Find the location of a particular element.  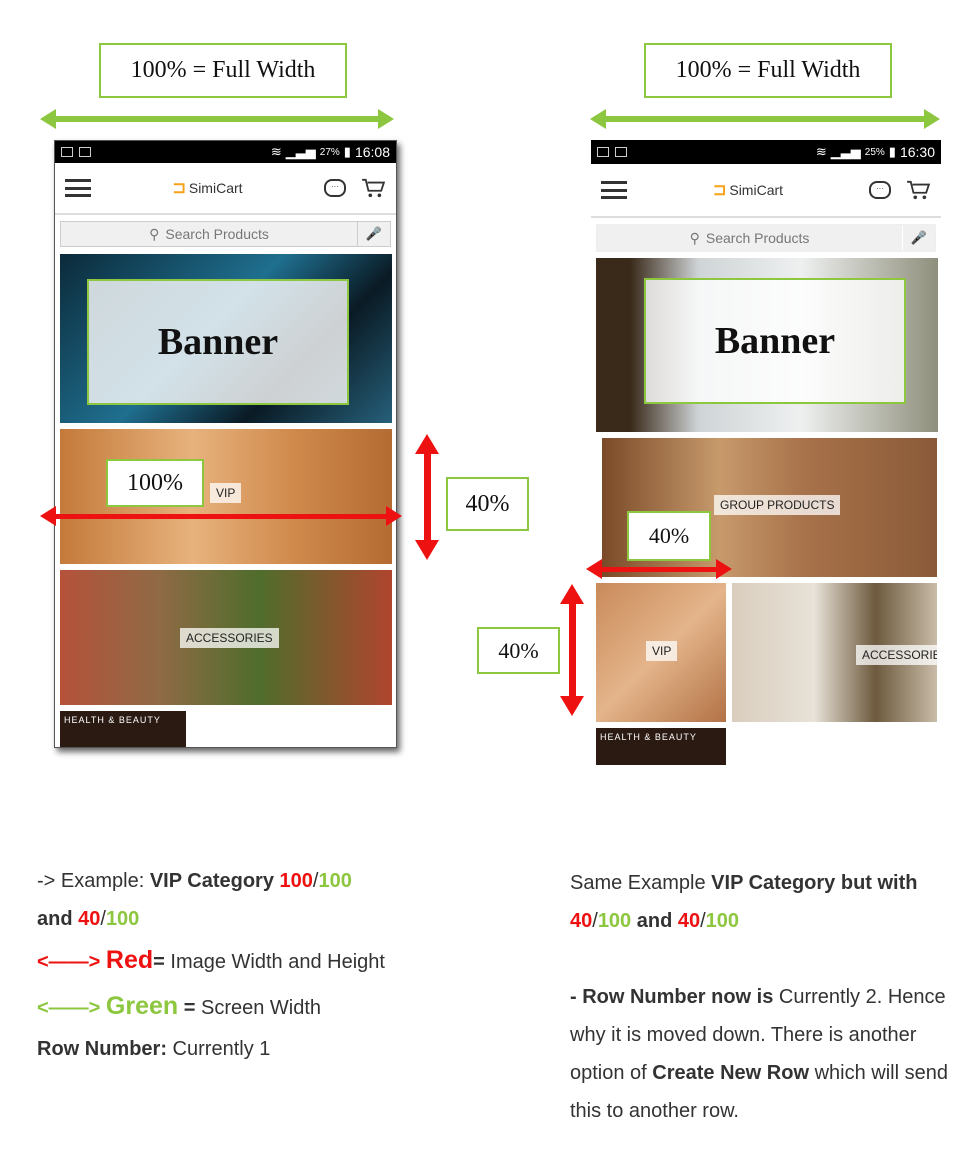

status-bar: ≋ ▁▃▅ 27% ▮ 16:08 is located at coordinates (225, 152).